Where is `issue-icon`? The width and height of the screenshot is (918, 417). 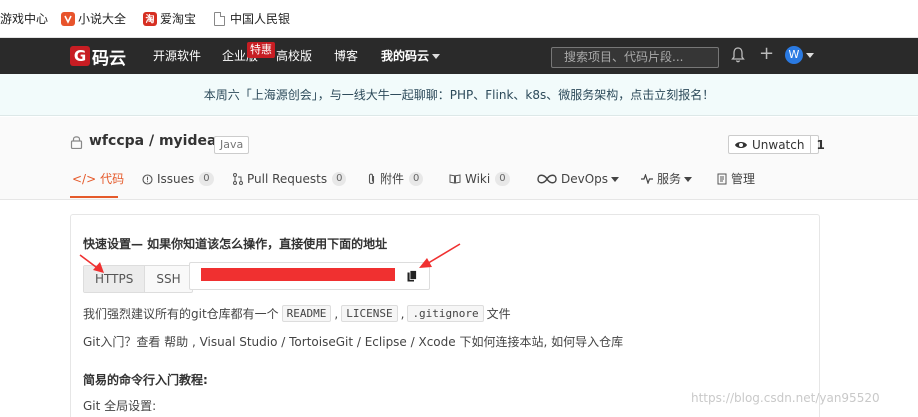 issue-icon is located at coordinates (147, 179).